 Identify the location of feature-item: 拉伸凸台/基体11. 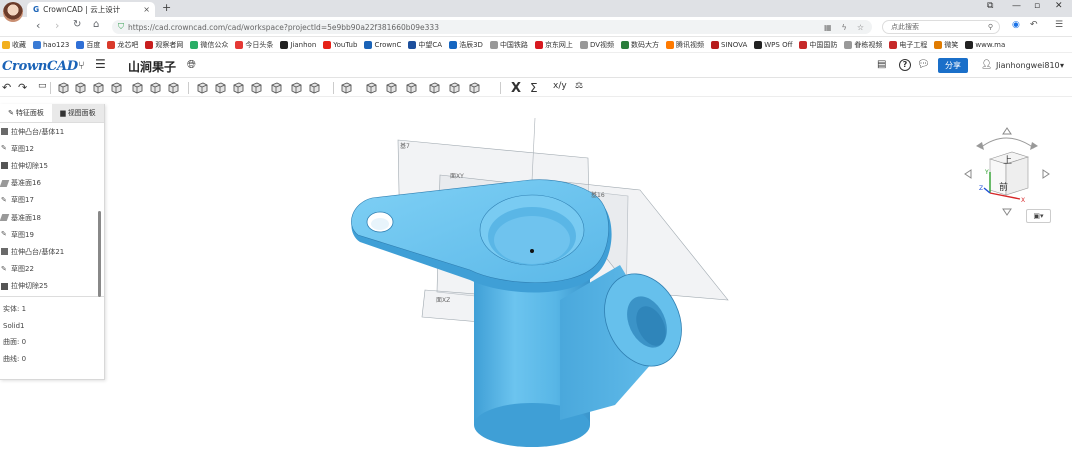
(52, 131).